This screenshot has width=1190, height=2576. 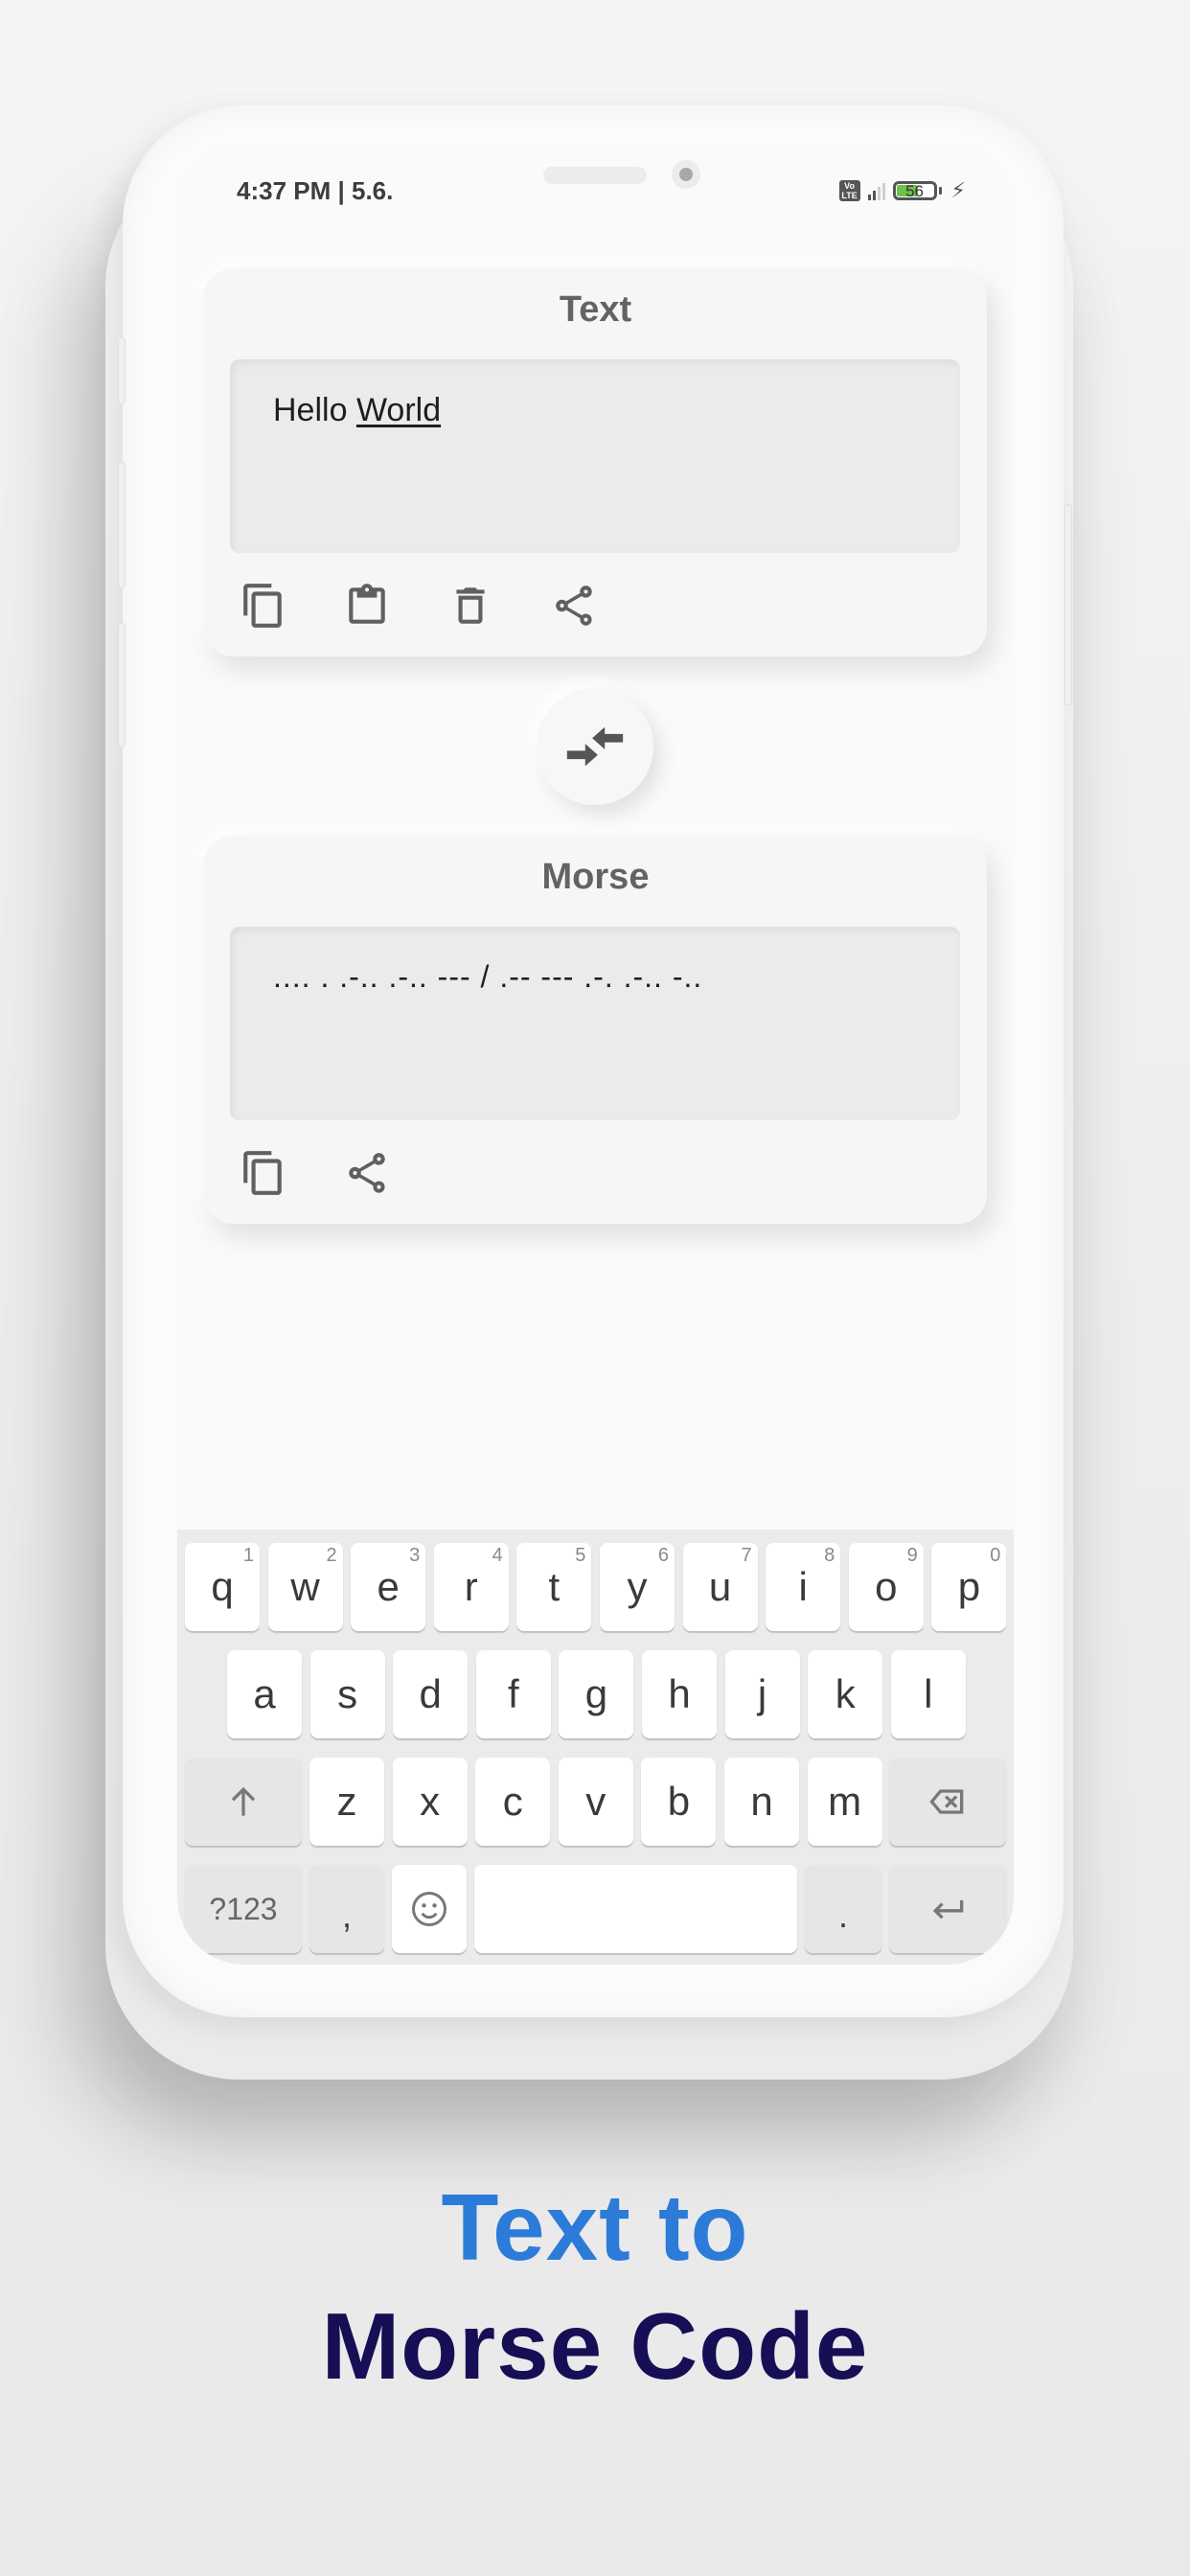 I want to click on key-label: u, so click(x=720, y=1586).